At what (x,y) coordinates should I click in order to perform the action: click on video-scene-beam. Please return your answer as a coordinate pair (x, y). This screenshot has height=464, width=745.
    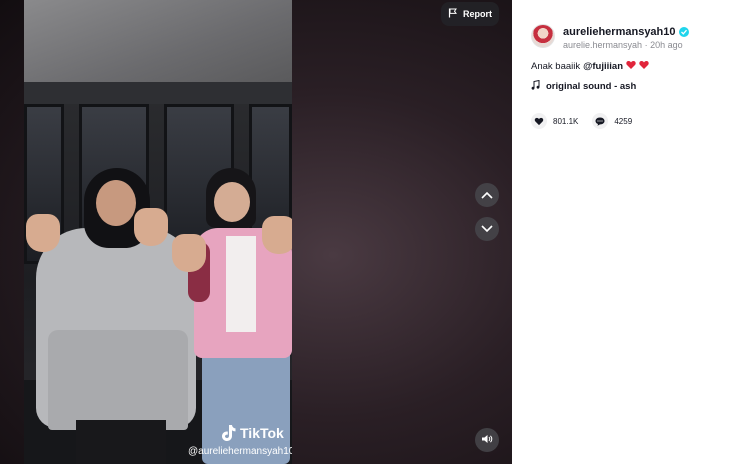
    Looking at the image, I should click on (158, 93).